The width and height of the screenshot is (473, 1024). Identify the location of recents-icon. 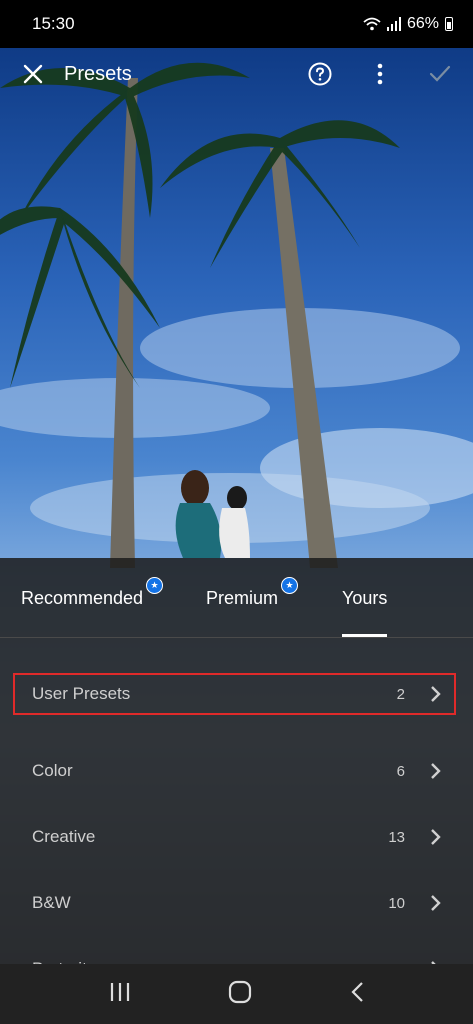
(119, 991).